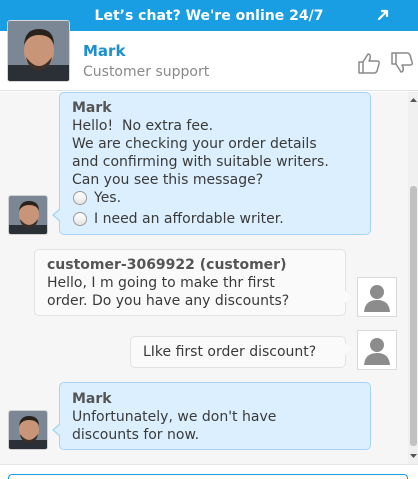  I want to click on message-line: We are checking your order details, so click(194, 144).